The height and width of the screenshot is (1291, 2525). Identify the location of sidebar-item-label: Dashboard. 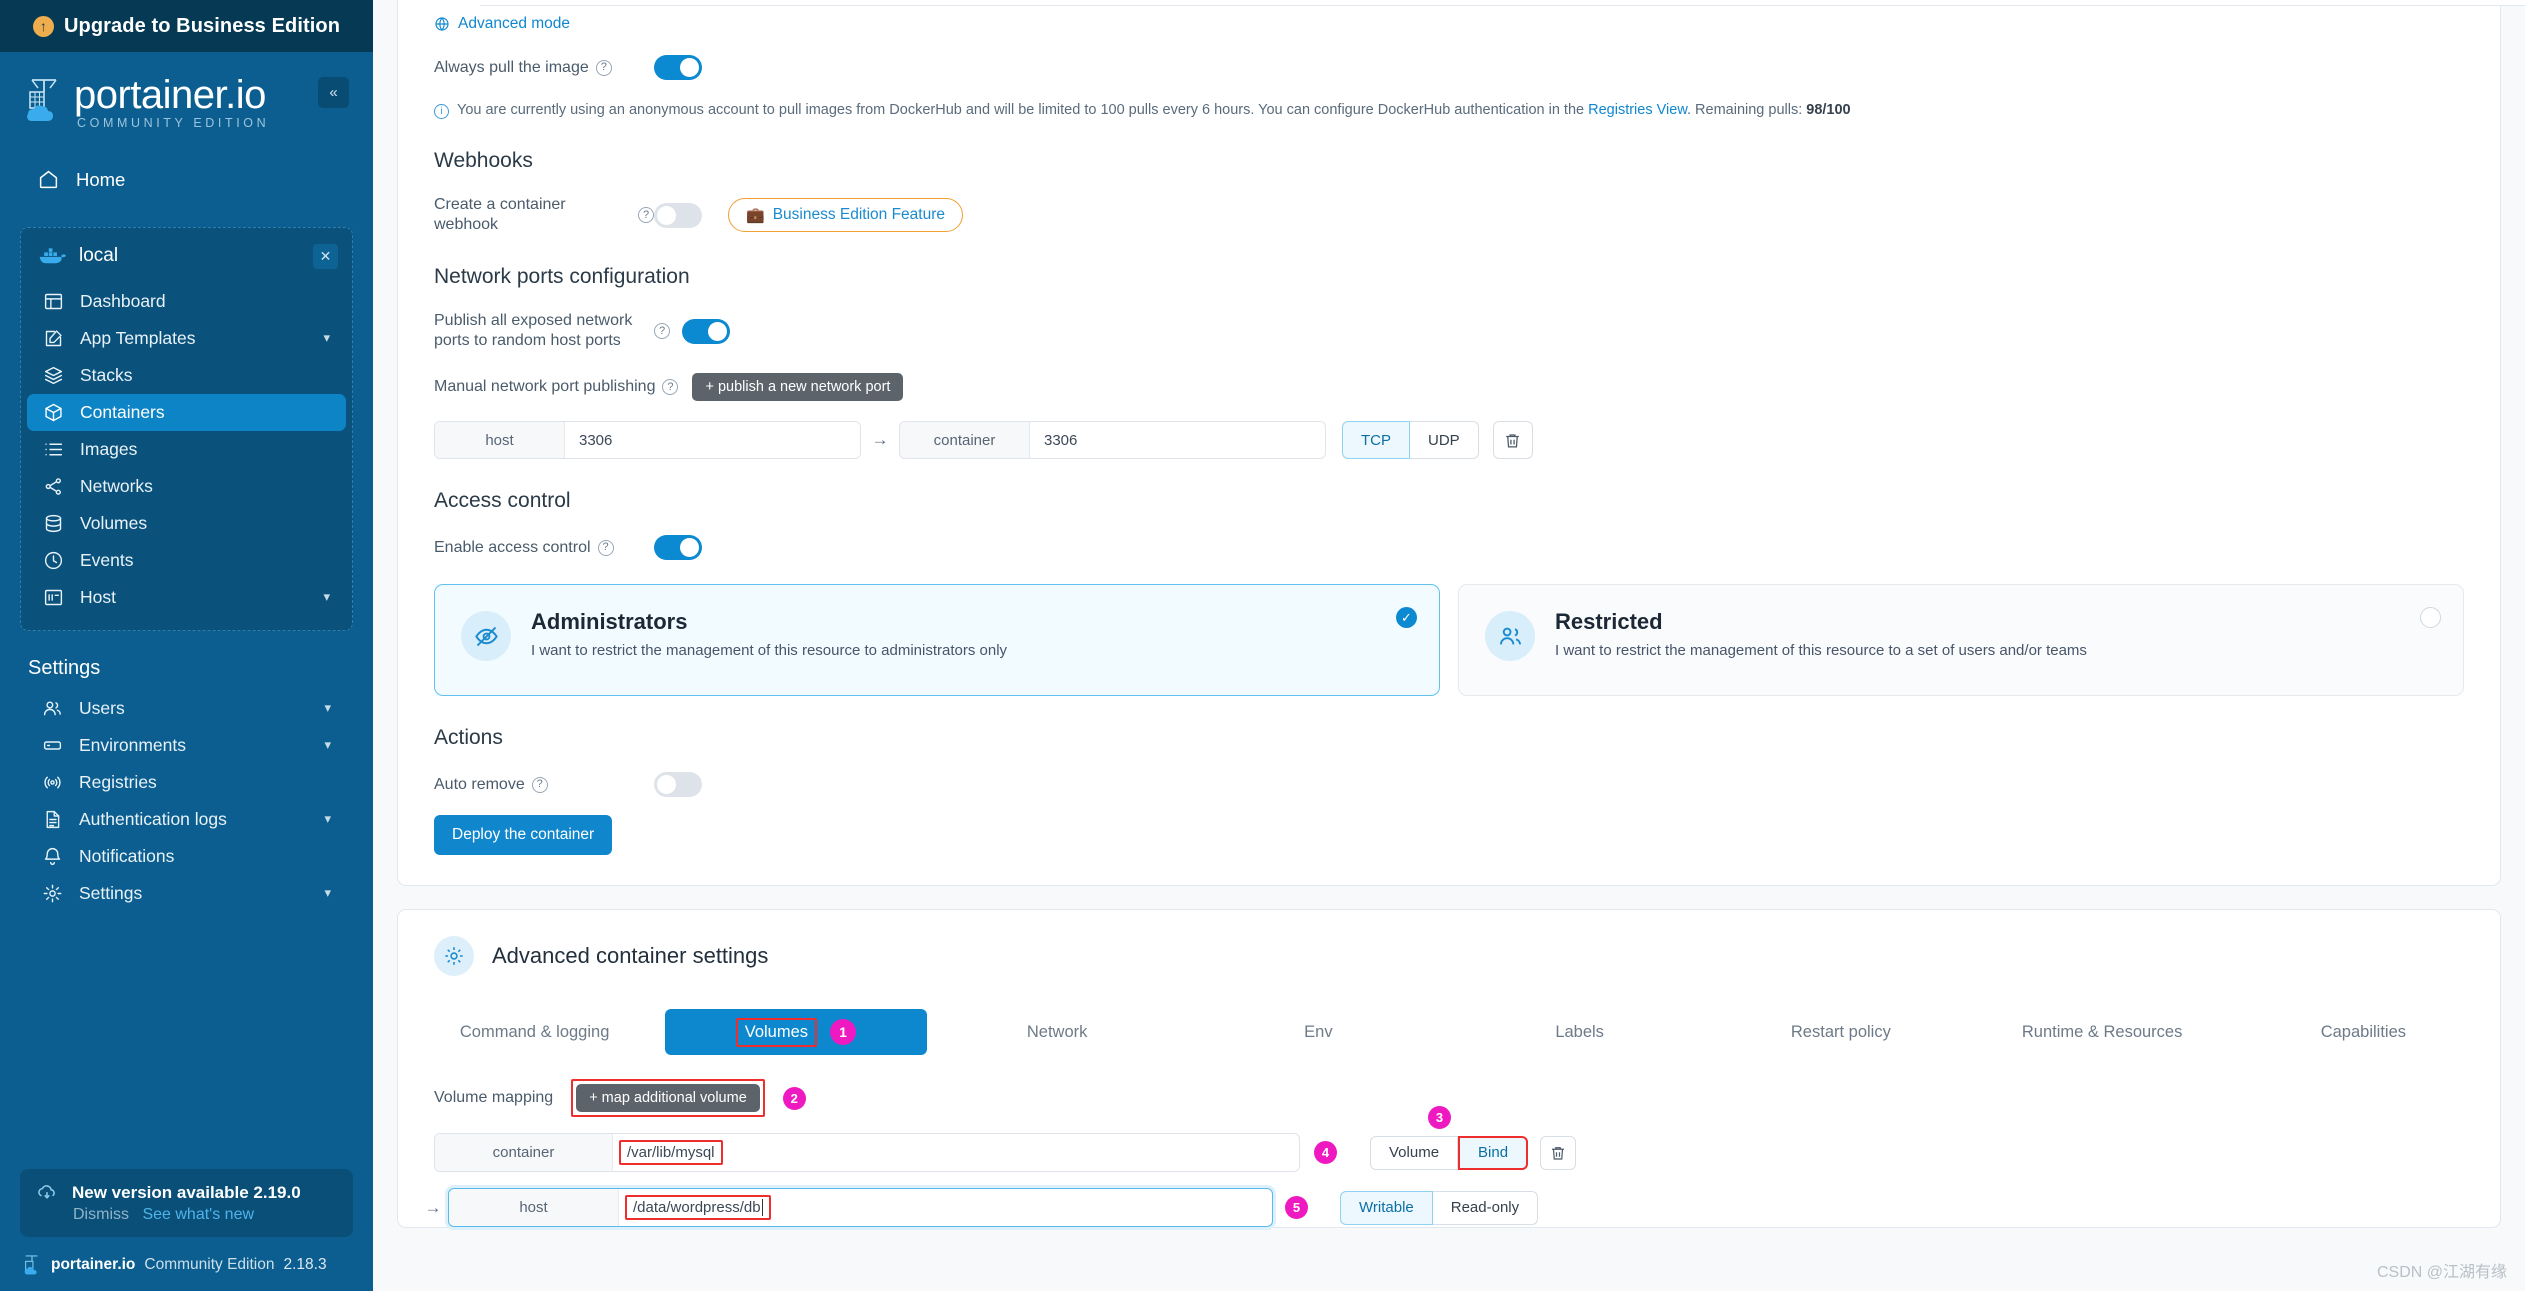
(123, 300).